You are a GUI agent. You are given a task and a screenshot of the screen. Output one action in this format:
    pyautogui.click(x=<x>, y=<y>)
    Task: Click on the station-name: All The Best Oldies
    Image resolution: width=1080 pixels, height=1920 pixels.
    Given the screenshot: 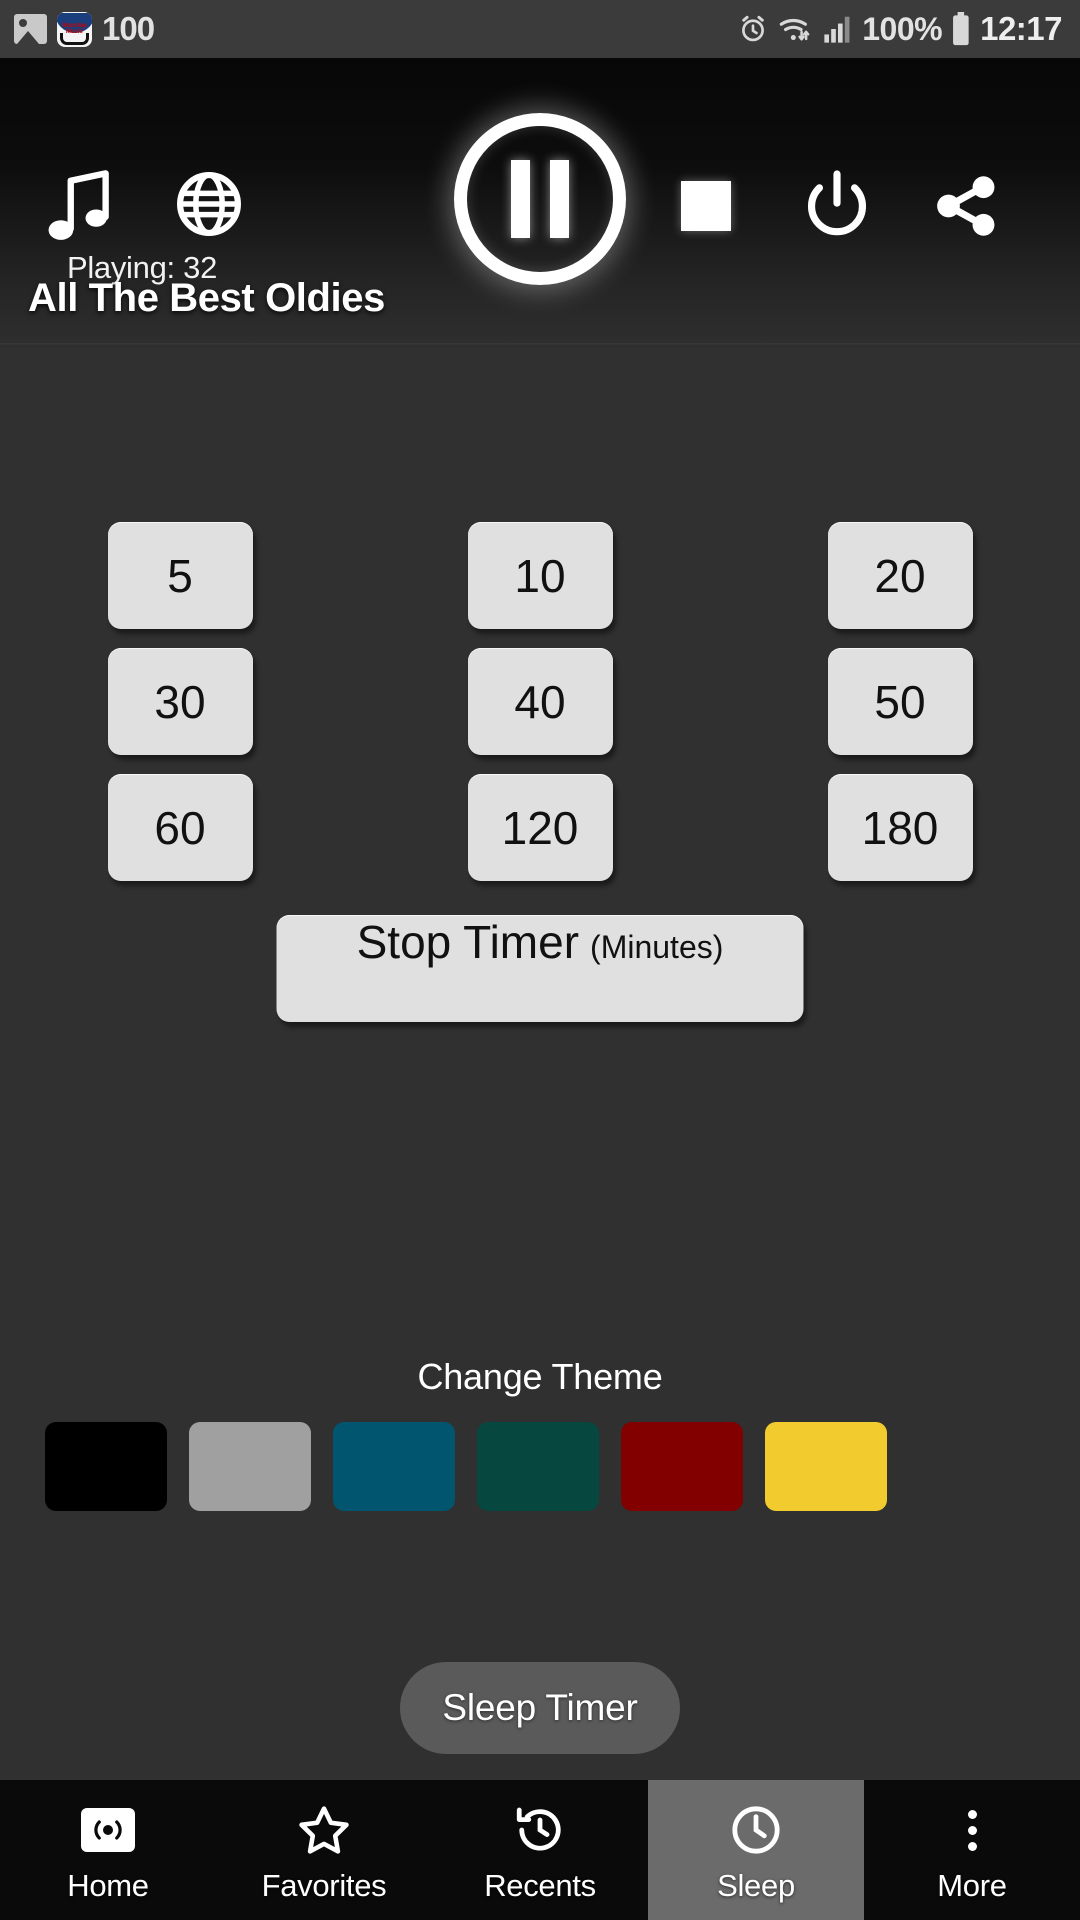 What is the action you would take?
    pyautogui.click(x=206, y=298)
    